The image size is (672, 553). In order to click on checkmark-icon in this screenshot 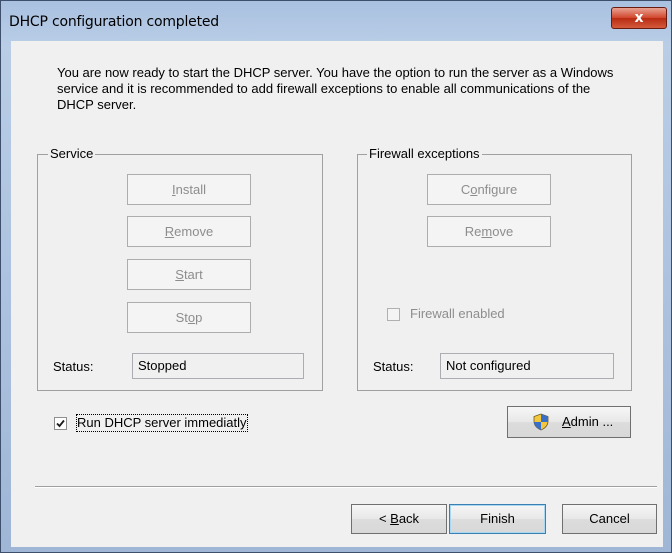, I will do `click(60, 423)`.